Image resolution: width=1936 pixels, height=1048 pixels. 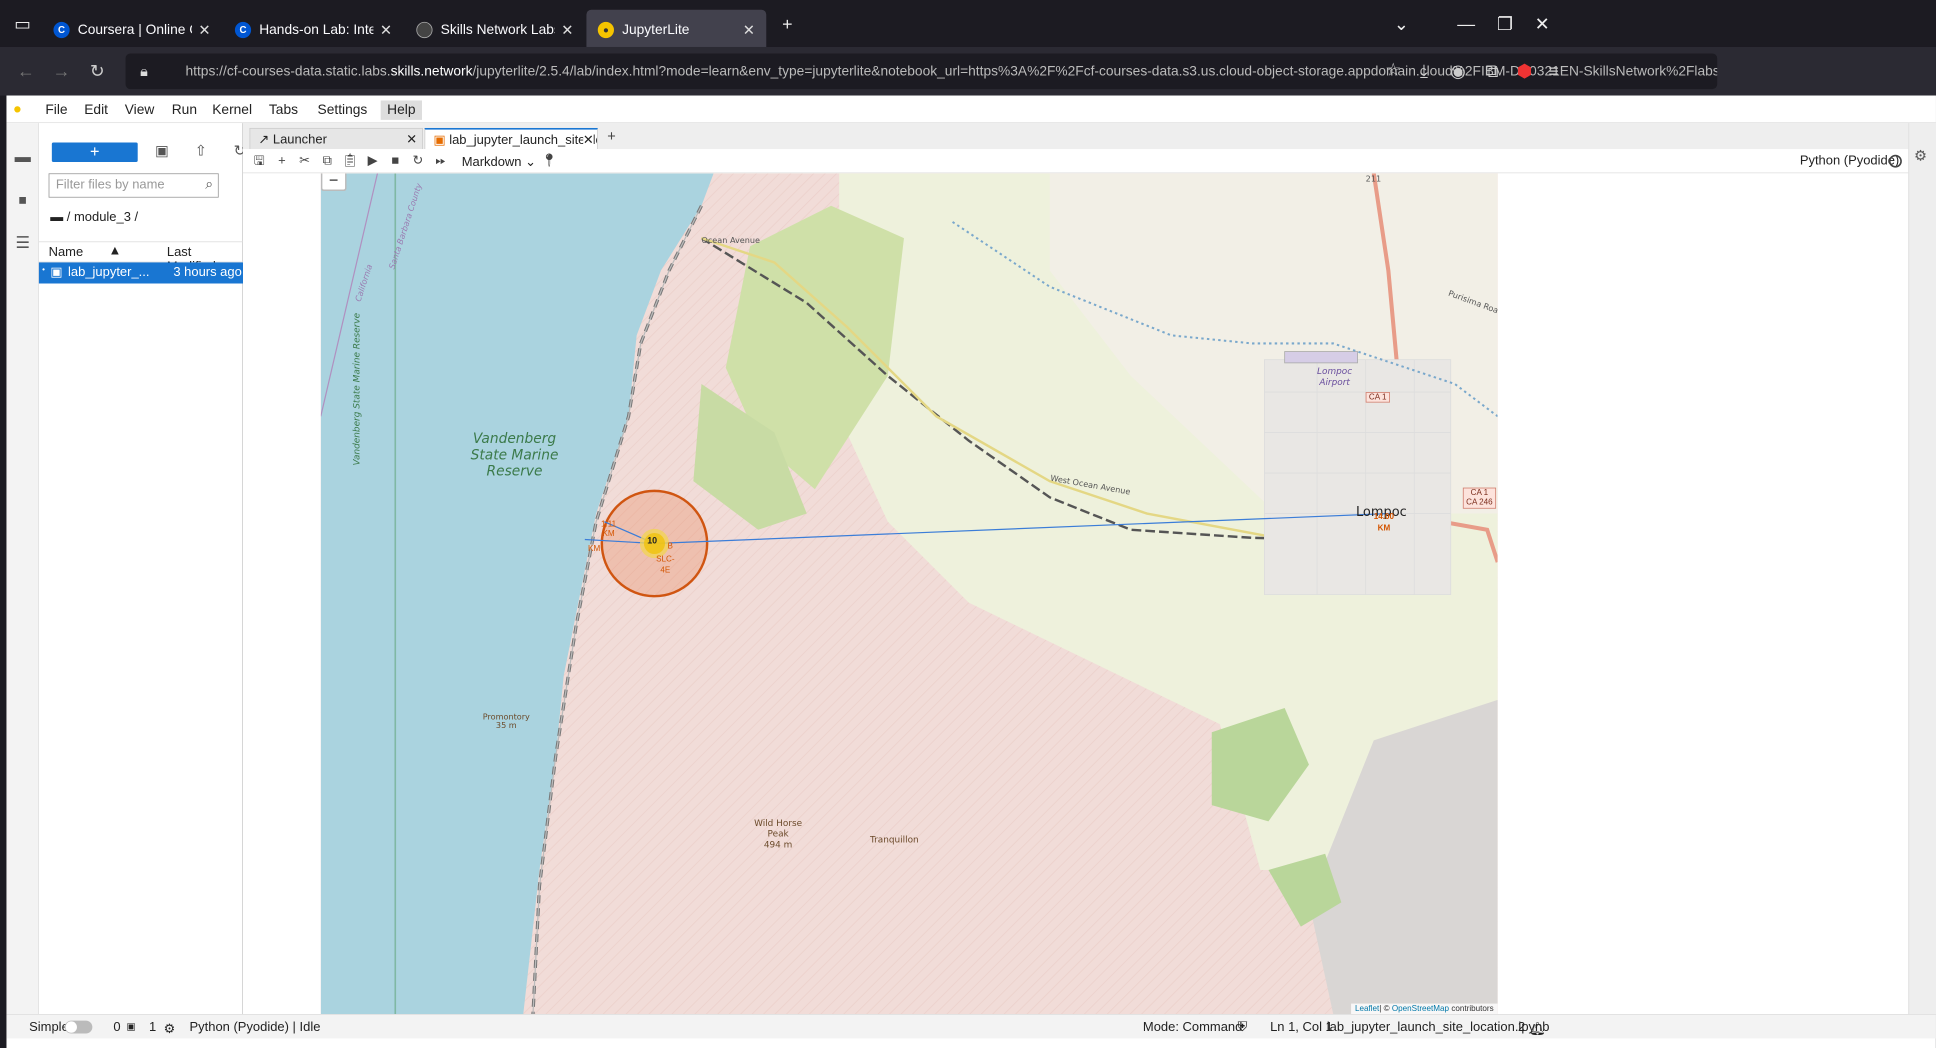 I want to click on pin-icon: 📍︎, so click(x=549, y=161).